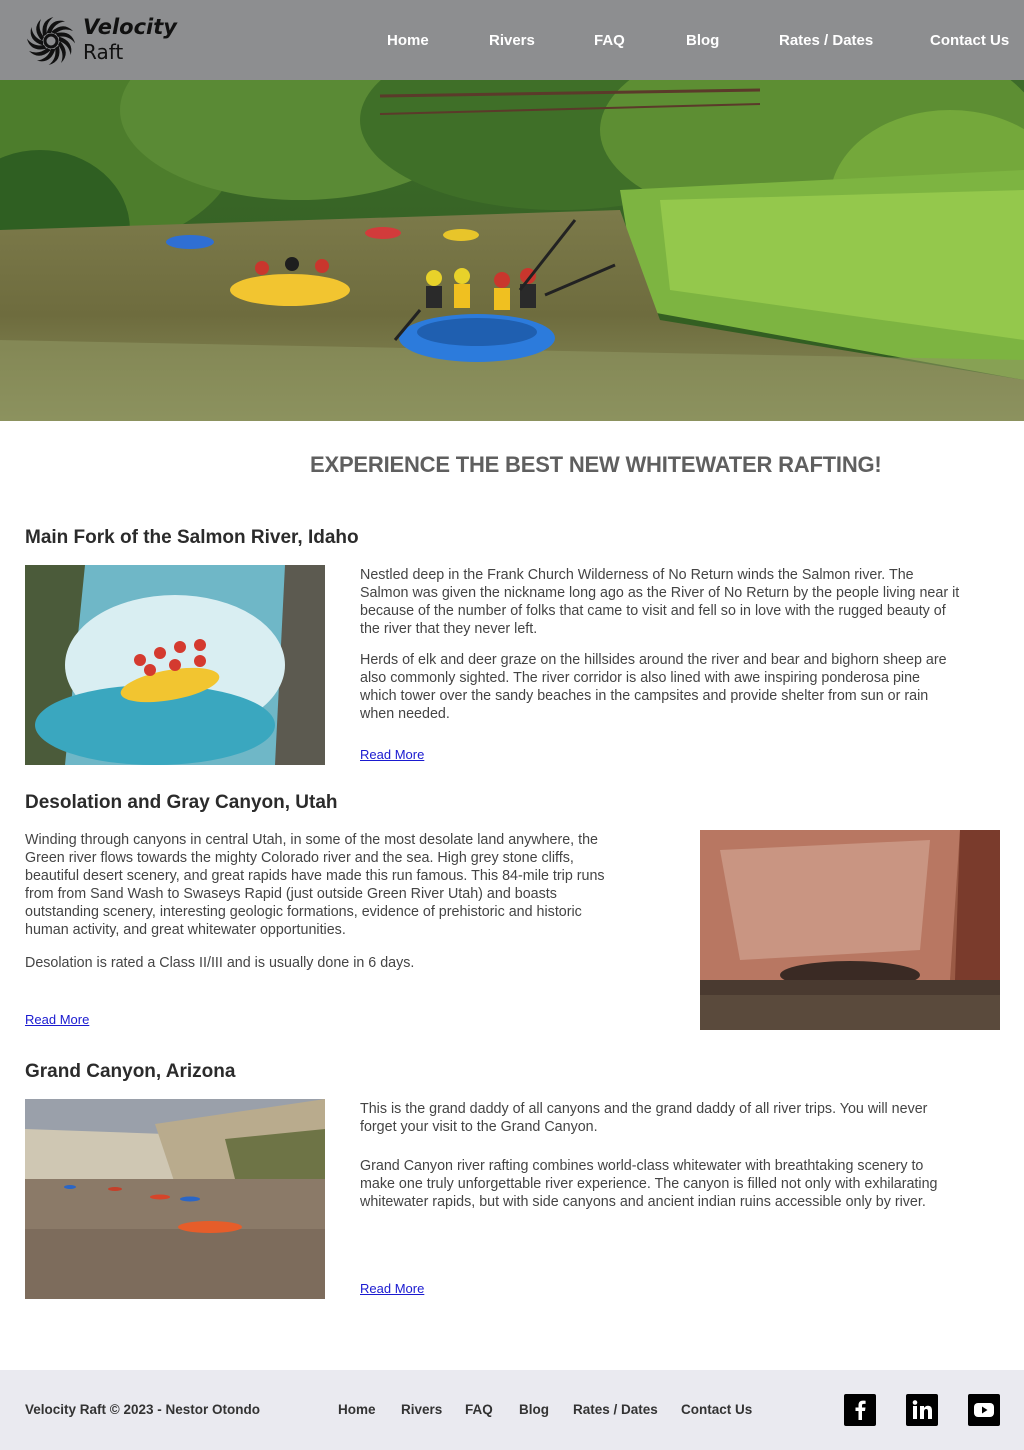 This screenshot has width=1024, height=1450. Describe the element at coordinates (357, 1409) in the screenshot. I see `footer-nav-home: Home` at that location.